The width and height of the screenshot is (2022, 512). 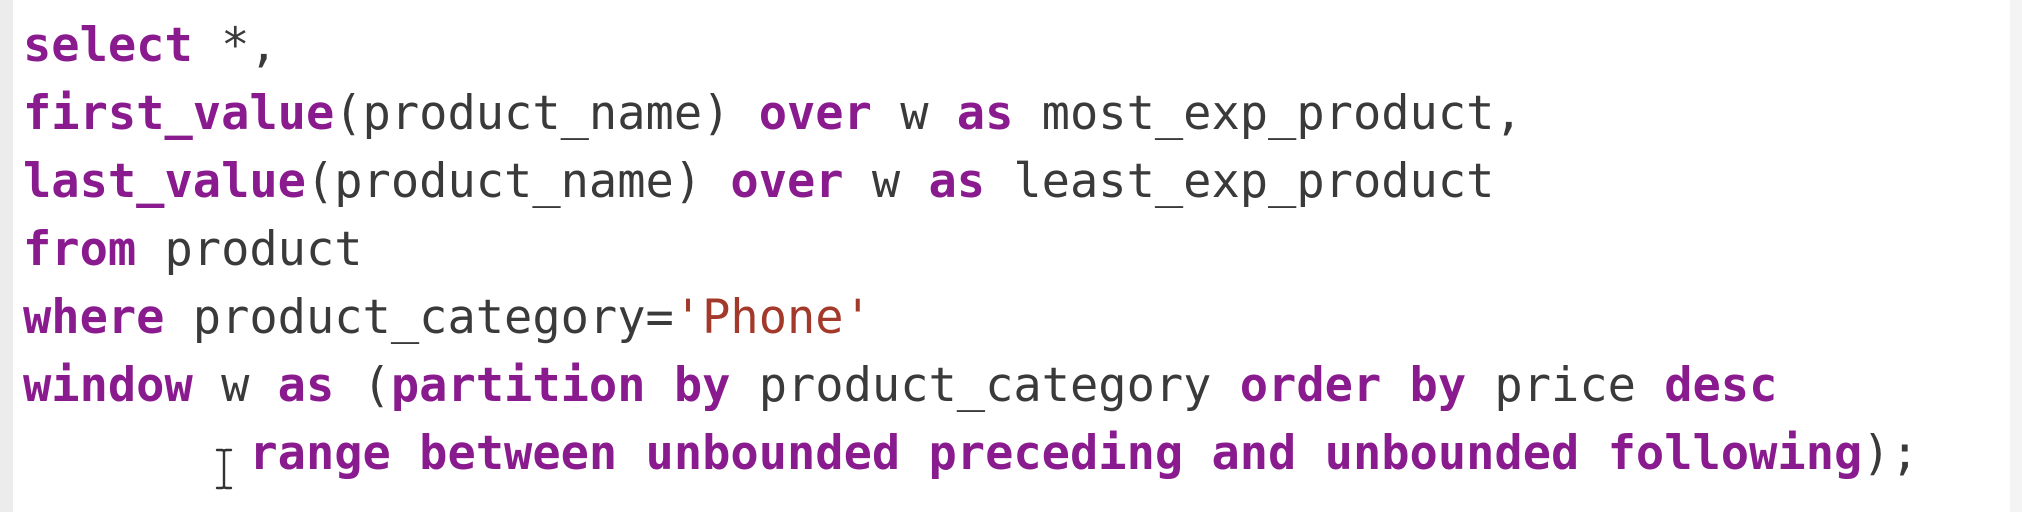 I want to click on sql-keyword-token: from, so click(x=80, y=249).